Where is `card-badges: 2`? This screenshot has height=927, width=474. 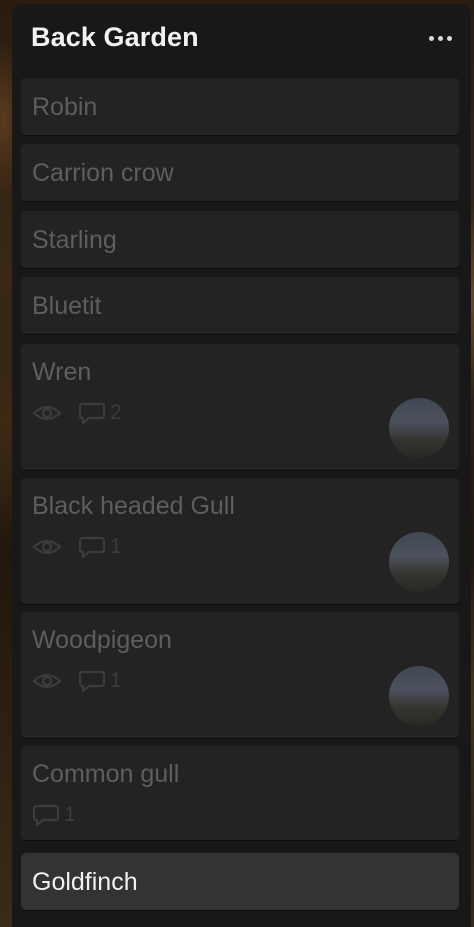 card-badges: 2 is located at coordinates (77, 413).